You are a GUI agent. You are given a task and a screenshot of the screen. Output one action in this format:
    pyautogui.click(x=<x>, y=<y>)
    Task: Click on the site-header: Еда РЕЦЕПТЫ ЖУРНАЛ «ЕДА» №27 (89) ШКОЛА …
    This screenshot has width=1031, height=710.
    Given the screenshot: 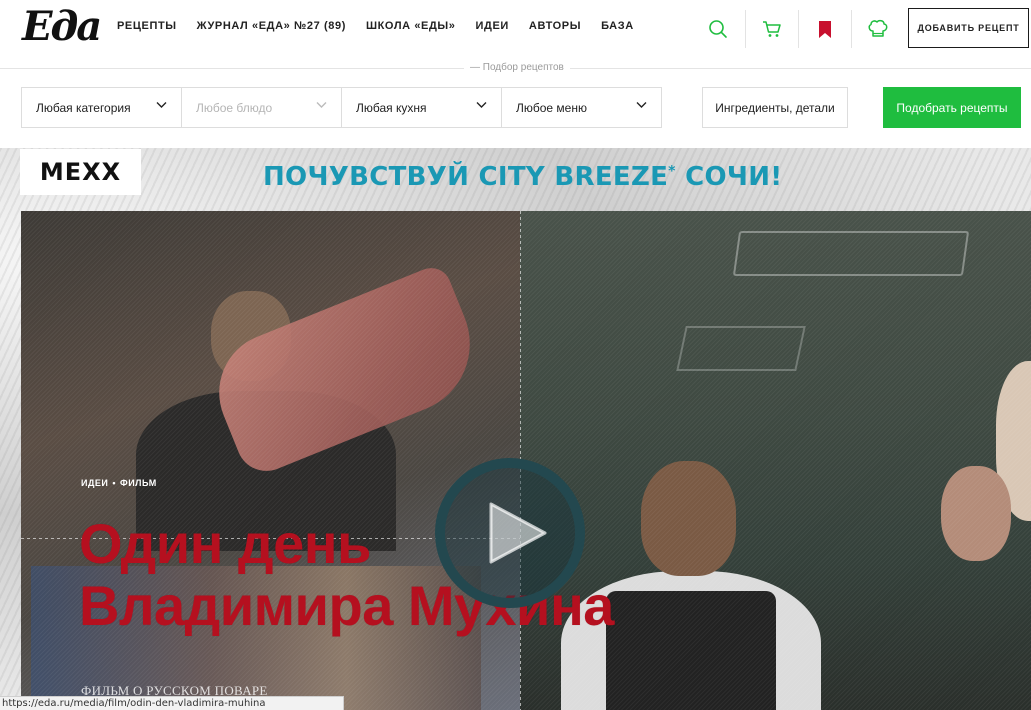 What is the action you would take?
    pyautogui.click(x=515, y=28)
    